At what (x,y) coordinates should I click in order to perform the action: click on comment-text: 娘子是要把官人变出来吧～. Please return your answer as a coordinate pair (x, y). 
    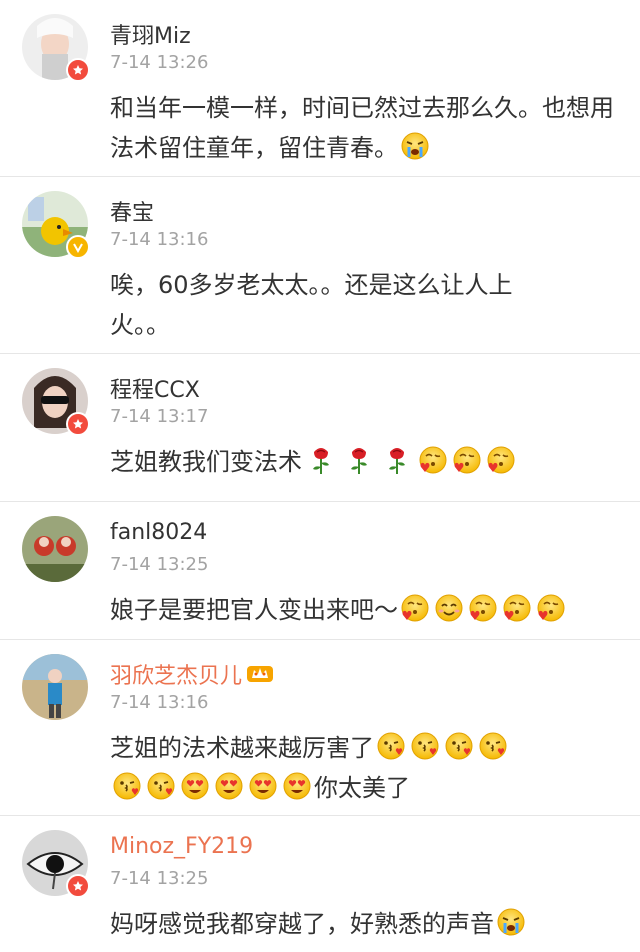
    Looking at the image, I should click on (365, 610).